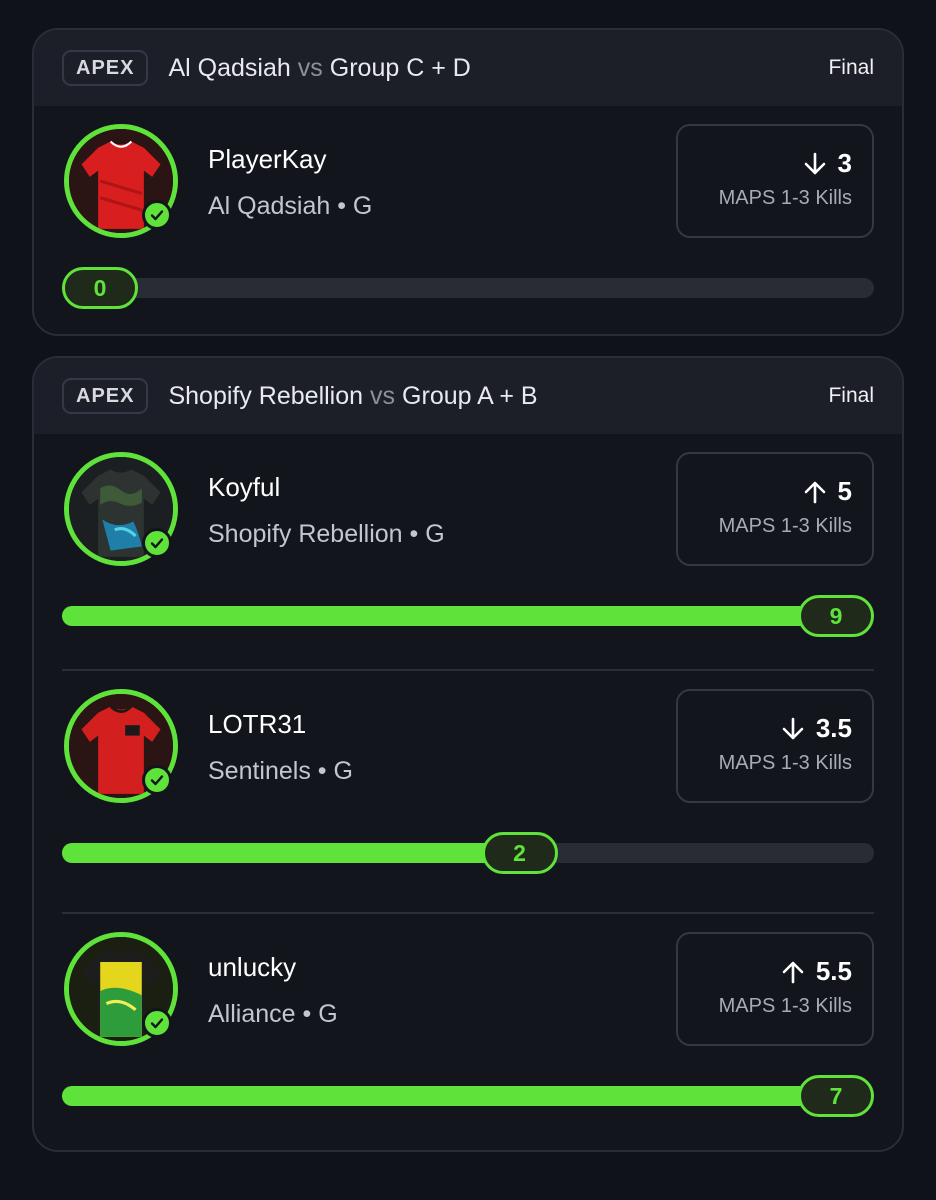 The width and height of the screenshot is (936, 1200). What do you see at coordinates (280, 771) in the screenshot?
I see `player-team: Sentinels • G` at bounding box center [280, 771].